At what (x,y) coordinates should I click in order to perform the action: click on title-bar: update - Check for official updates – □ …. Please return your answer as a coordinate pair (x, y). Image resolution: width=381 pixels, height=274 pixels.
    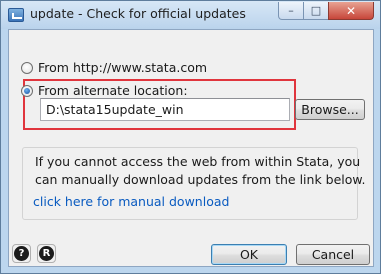
    Looking at the image, I should click on (190, 15).